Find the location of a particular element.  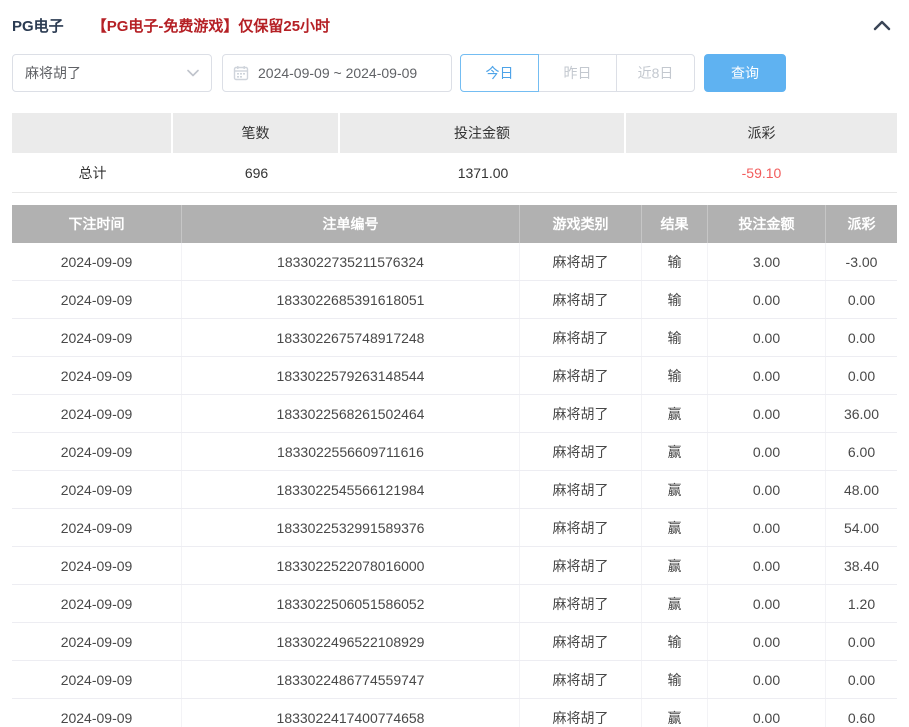

cell-order-id: 1833022735211576324 is located at coordinates (351, 261).